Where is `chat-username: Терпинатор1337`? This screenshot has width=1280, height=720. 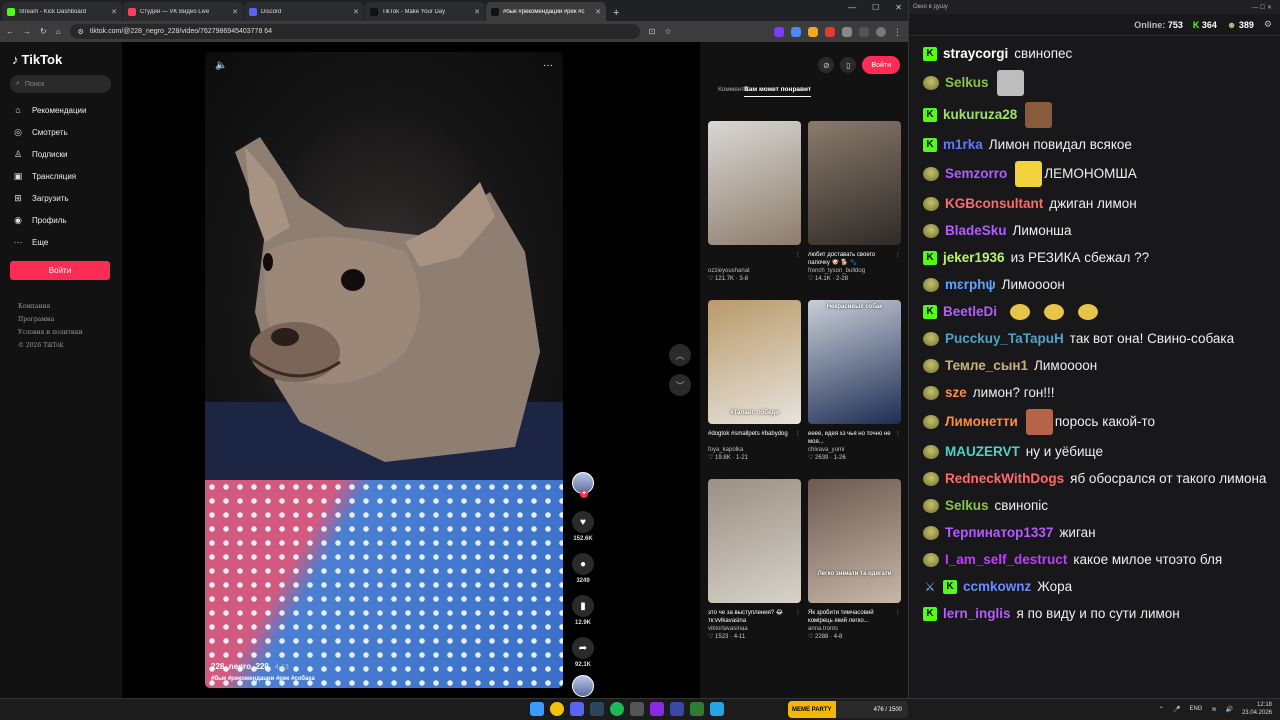
chat-username: Терпинатор1337 is located at coordinates (999, 533).